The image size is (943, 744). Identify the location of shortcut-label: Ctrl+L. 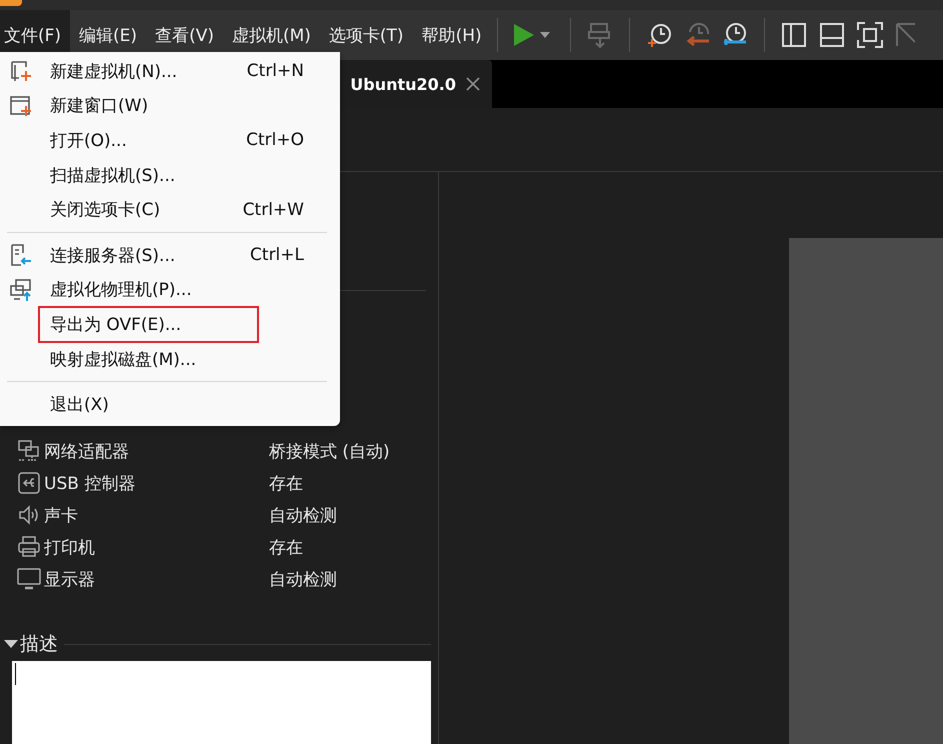
(277, 255).